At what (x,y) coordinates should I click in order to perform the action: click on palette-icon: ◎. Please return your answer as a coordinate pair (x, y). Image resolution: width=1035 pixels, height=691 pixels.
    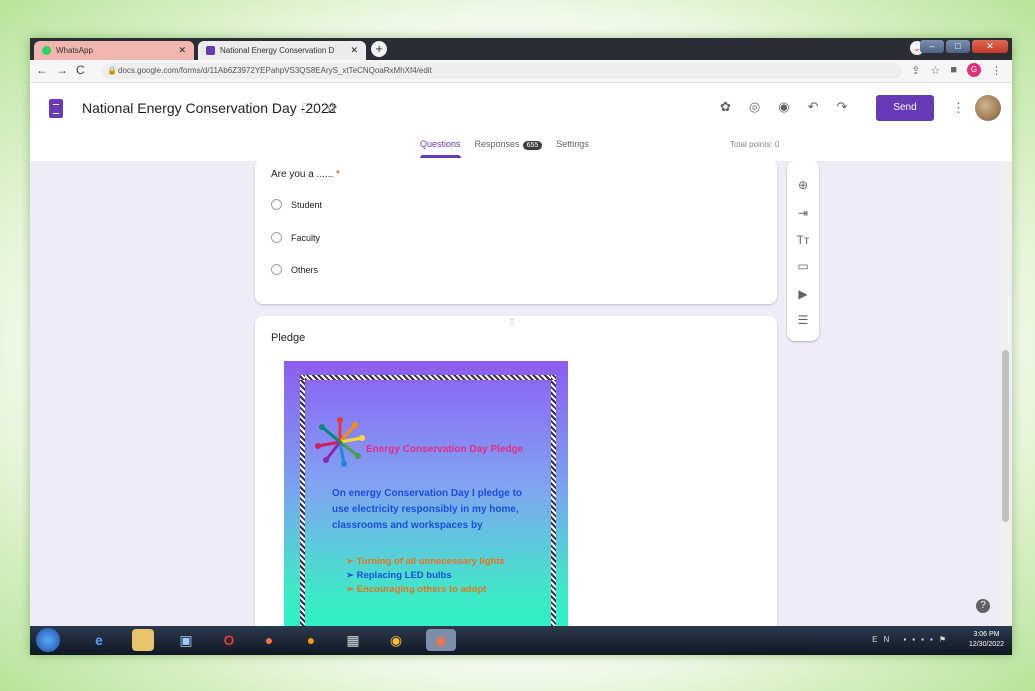
    Looking at the image, I should click on (754, 107).